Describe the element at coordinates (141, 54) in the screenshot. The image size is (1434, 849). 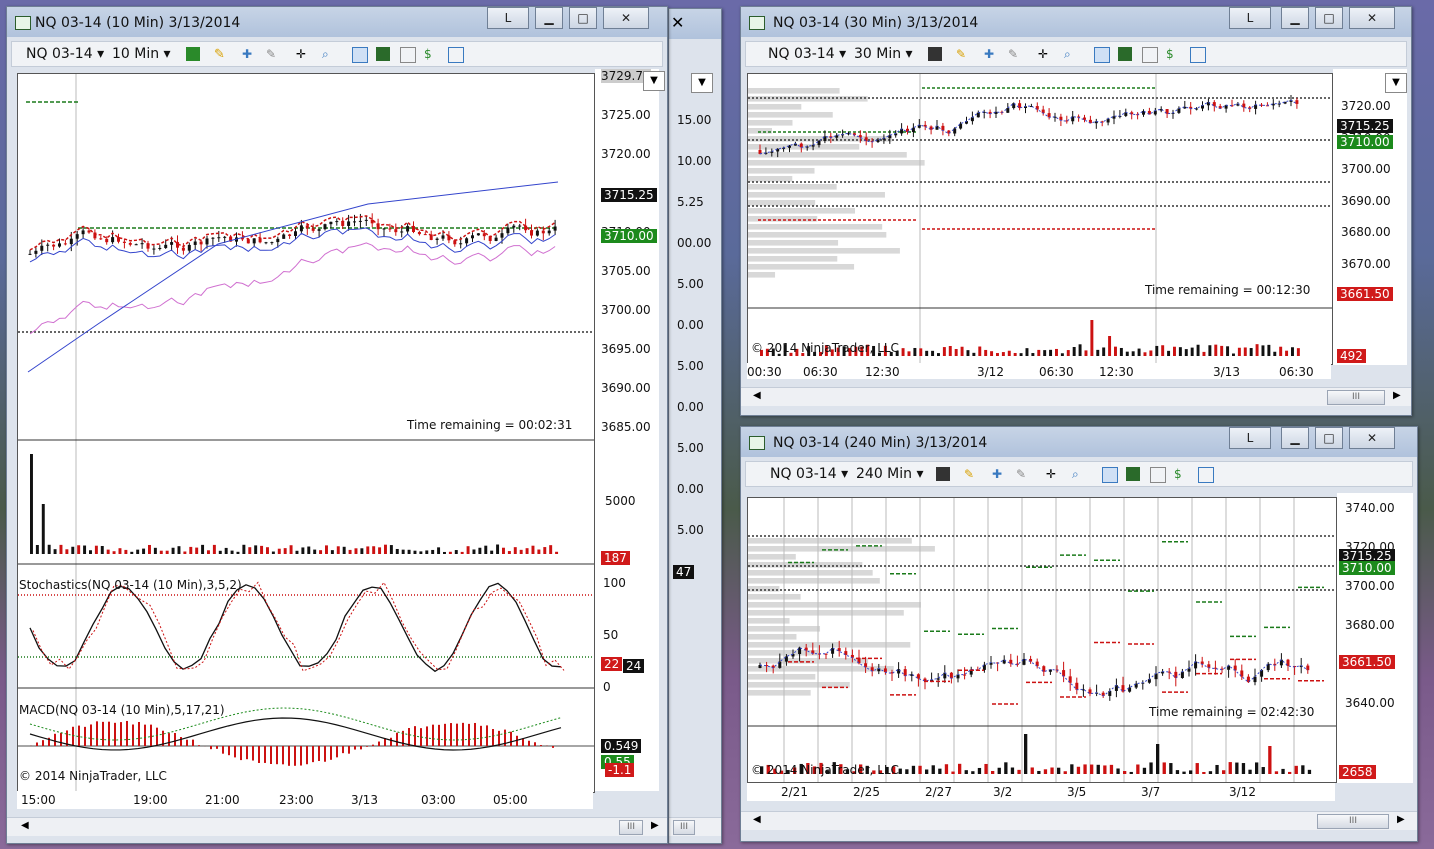
I see `period-selector: 10 Min ▾` at that location.